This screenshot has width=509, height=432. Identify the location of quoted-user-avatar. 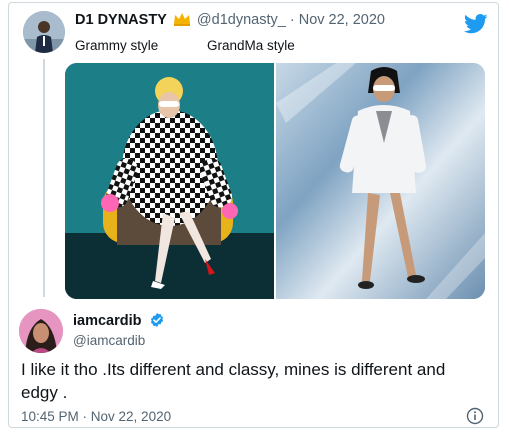
(44, 32).